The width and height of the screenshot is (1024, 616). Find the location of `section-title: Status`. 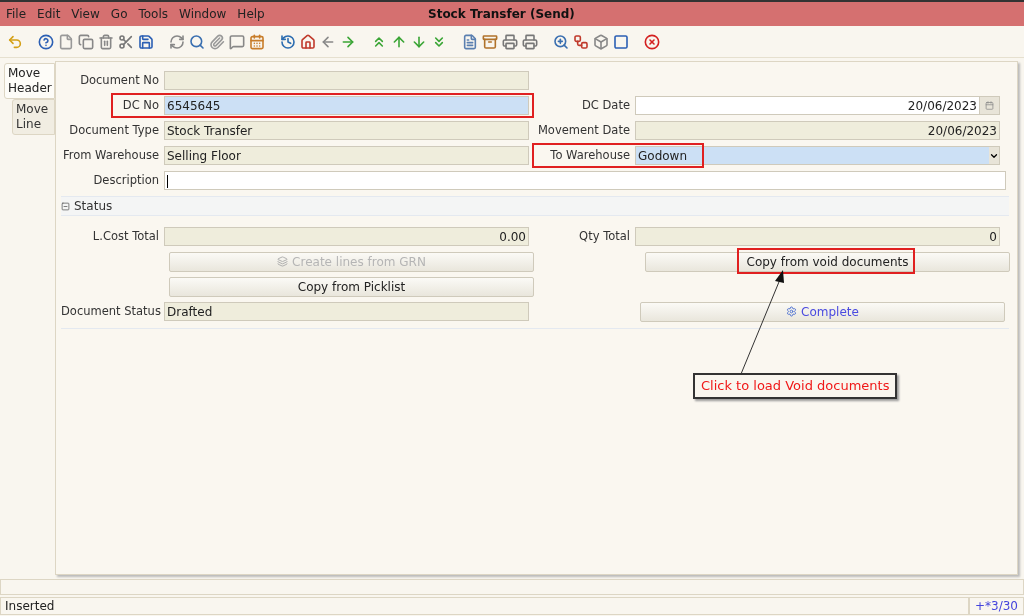

section-title: Status is located at coordinates (93, 206).